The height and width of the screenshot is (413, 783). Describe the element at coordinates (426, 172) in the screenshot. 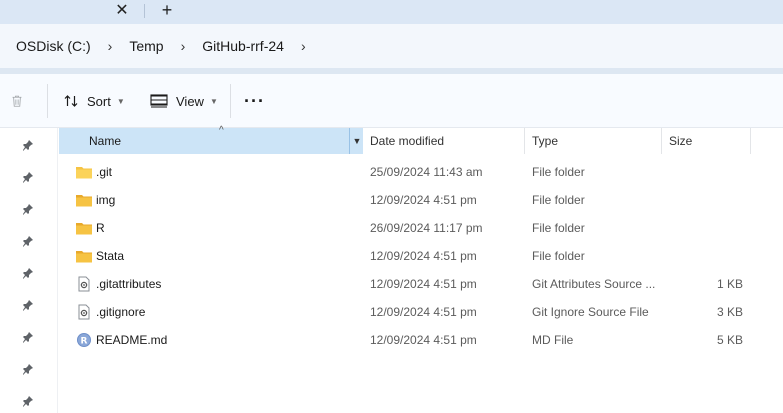

I see `file-date: 25/09/2024 11:43 am` at that location.